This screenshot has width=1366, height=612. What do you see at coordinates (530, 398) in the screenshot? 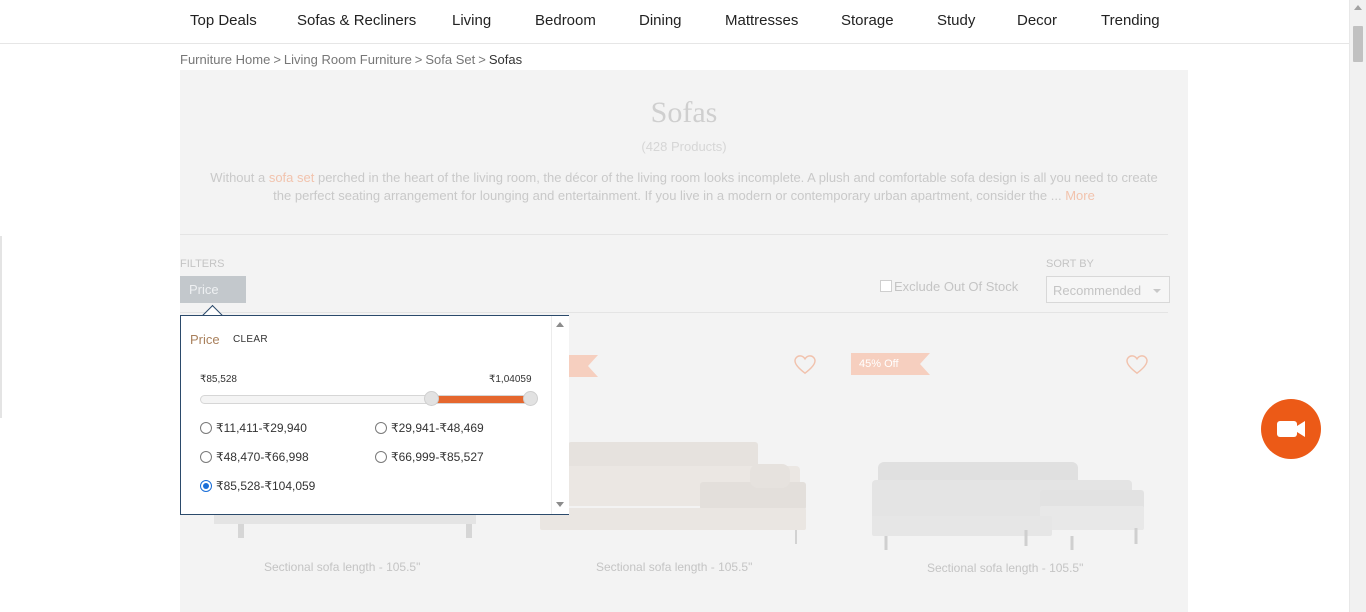
I see `slider-handle-max` at bounding box center [530, 398].